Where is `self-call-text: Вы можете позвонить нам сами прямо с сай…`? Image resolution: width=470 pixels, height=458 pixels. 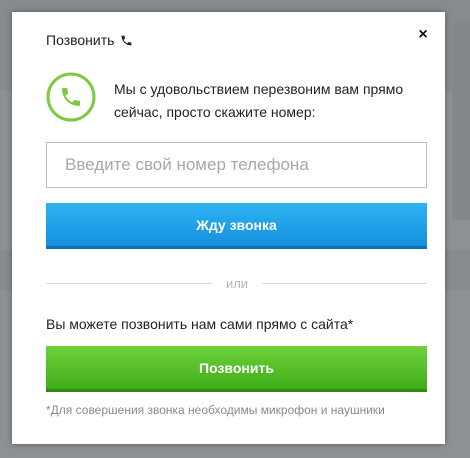 self-call-text: Вы можете позвонить нам сами прямо с сай… is located at coordinates (200, 324).